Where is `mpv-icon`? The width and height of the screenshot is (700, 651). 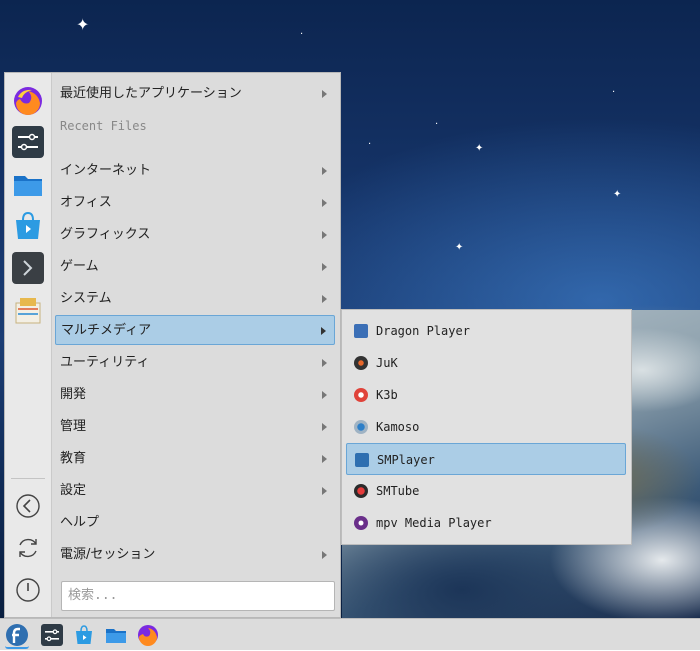
mpv-icon is located at coordinates (361, 523).